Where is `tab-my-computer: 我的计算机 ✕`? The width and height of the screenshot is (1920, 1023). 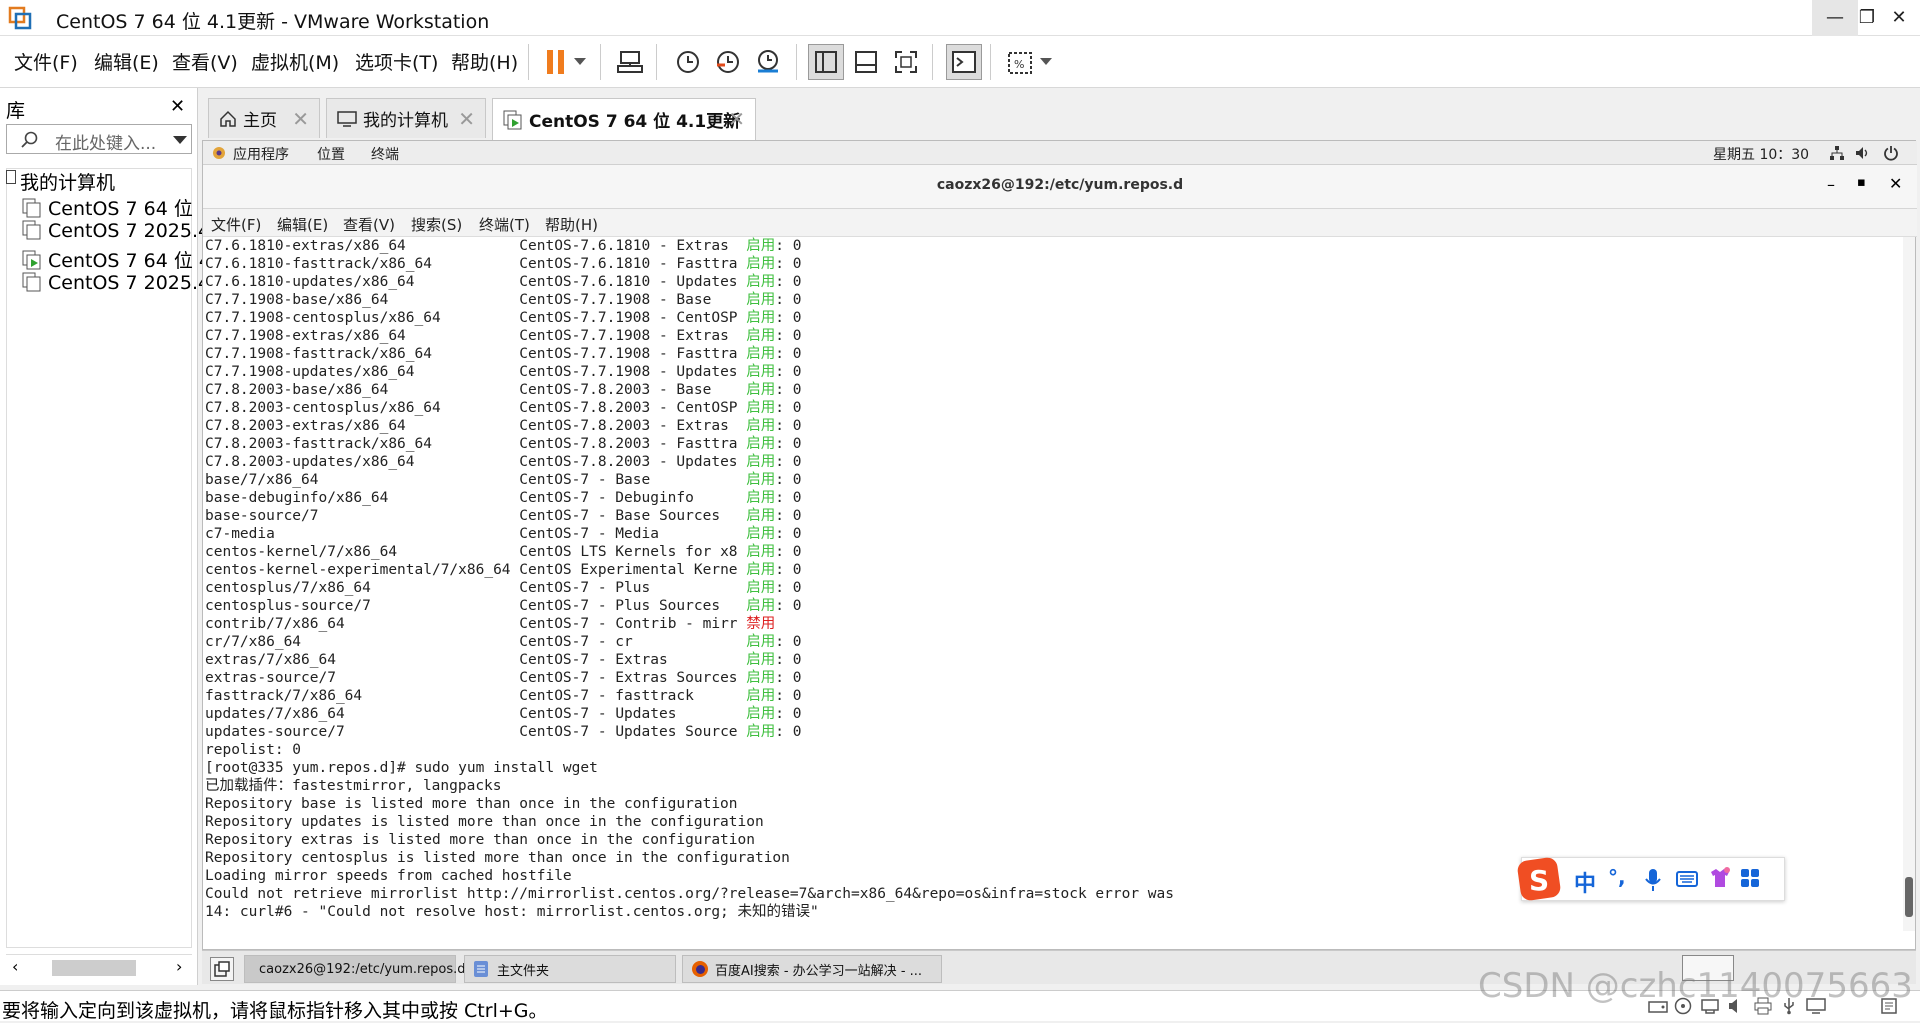
tab-my-computer: 我的计算机 ✕ is located at coordinates (406, 118).